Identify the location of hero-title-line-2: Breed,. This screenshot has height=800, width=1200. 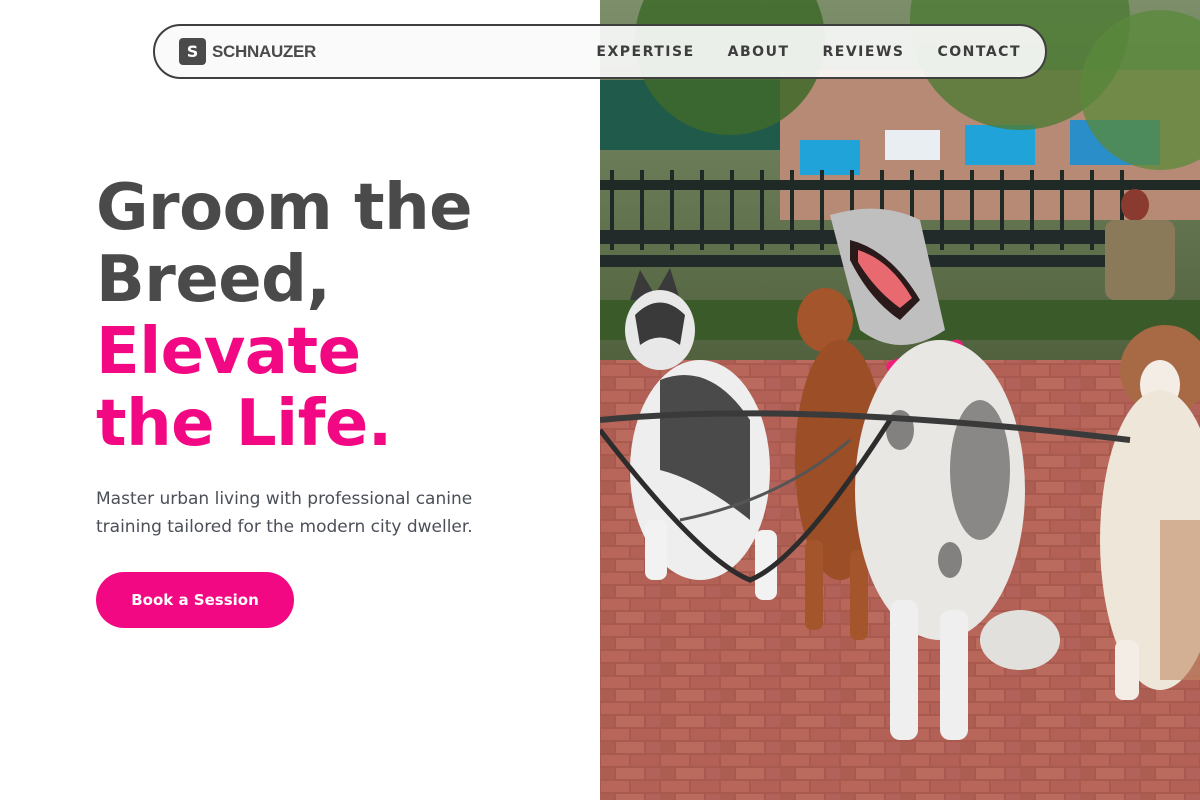
(213, 280).